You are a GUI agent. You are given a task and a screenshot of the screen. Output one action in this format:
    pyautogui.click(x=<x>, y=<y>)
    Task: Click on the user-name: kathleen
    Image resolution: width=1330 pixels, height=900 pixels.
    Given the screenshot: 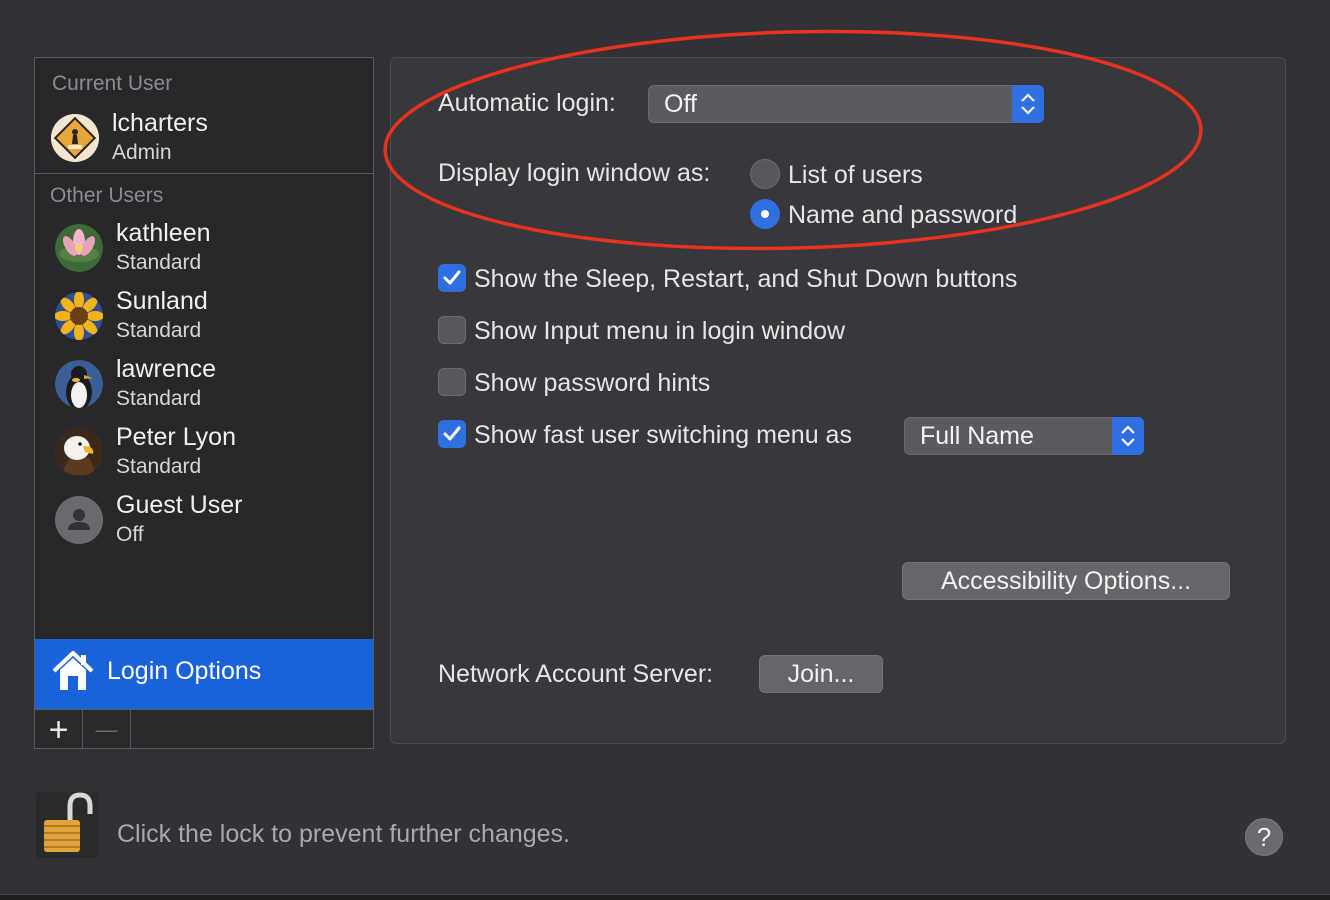 What is the action you would take?
    pyautogui.click(x=163, y=233)
    